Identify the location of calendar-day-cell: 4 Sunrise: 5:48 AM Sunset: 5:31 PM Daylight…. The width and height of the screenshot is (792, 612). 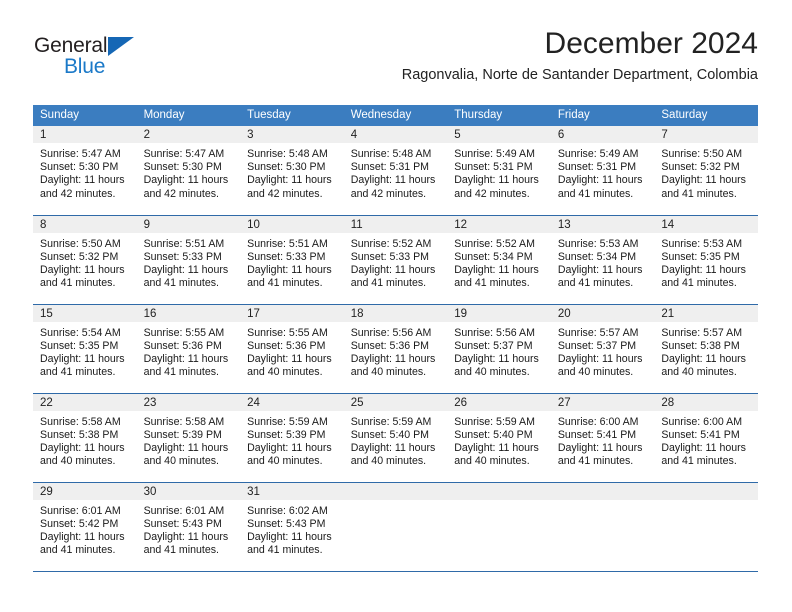
(395, 171).